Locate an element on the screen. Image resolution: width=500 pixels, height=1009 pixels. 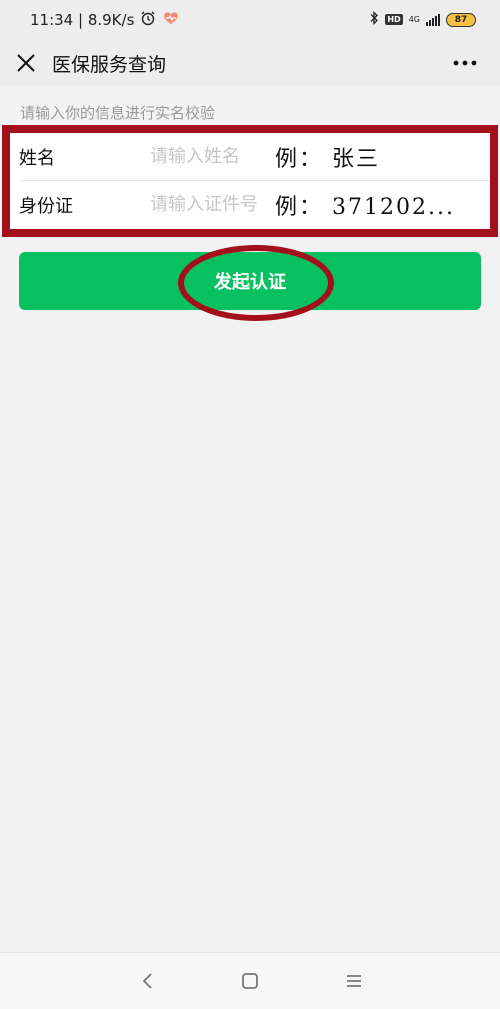
bluetooth-icon is located at coordinates (374, 19).